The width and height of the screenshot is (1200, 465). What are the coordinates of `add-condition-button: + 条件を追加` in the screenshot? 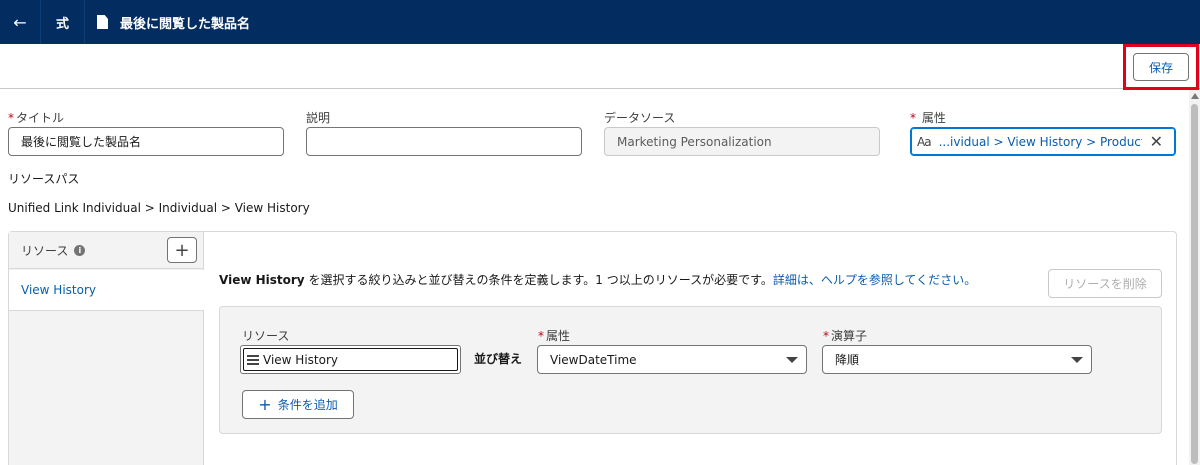 It's located at (298, 404).